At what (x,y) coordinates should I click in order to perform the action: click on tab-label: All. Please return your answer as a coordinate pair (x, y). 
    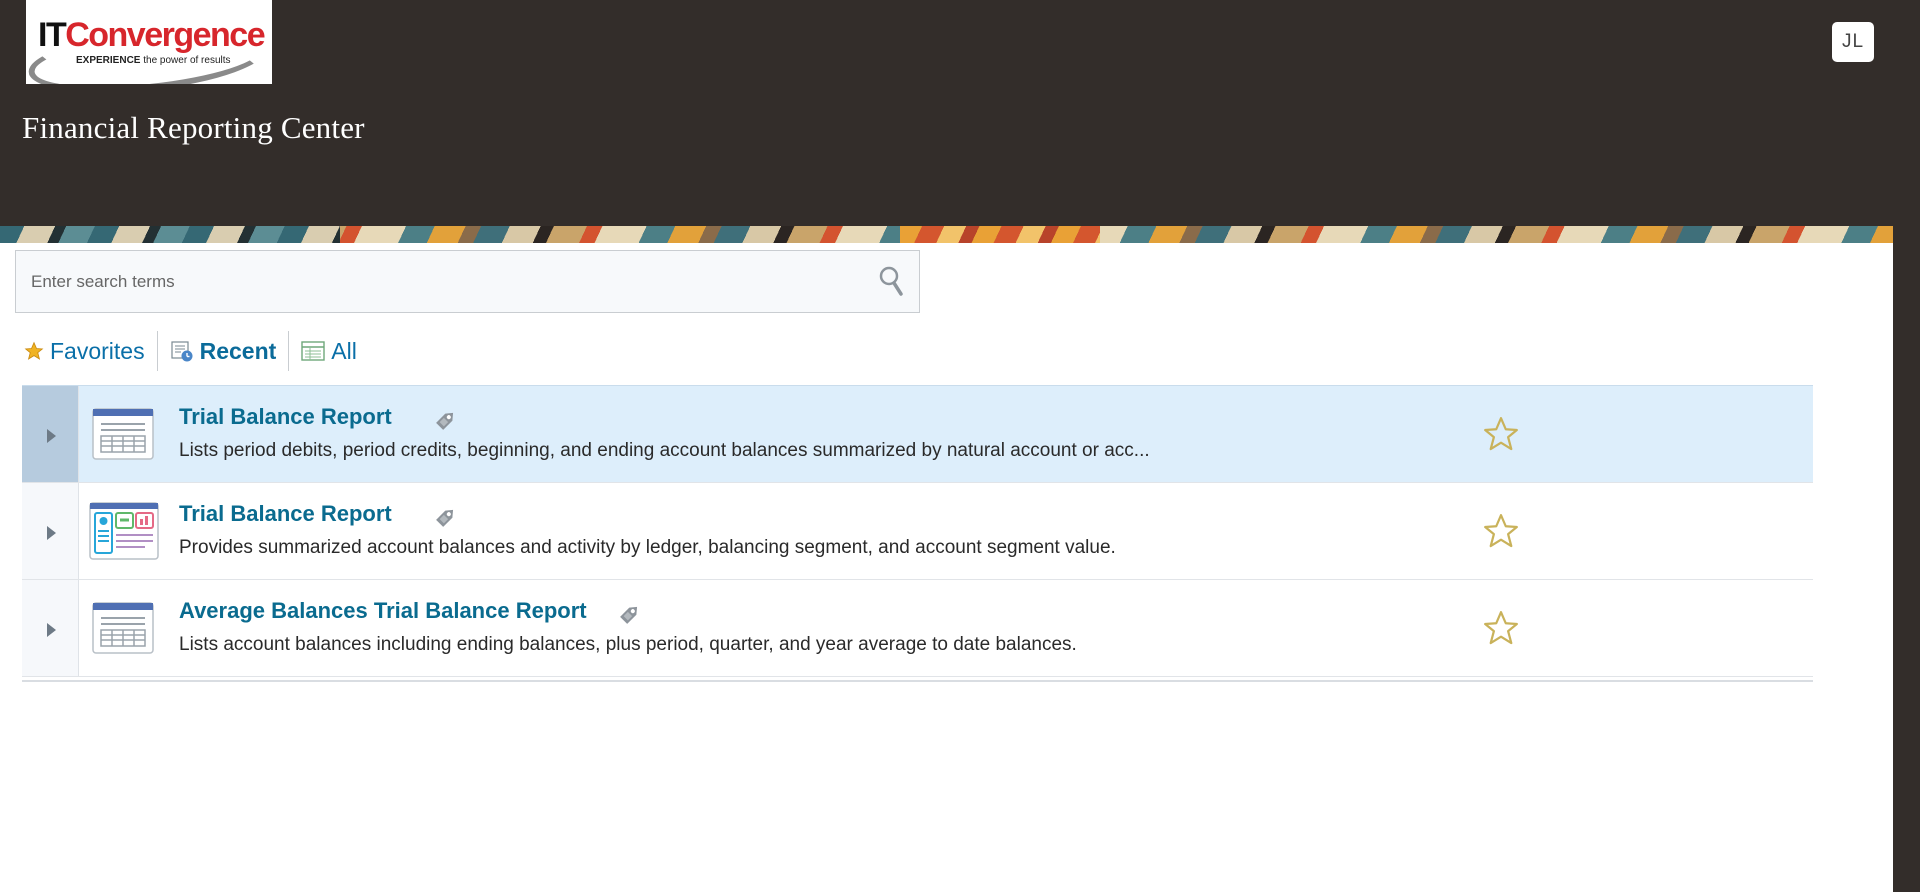
    Looking at the image, I should click on (344, 350).